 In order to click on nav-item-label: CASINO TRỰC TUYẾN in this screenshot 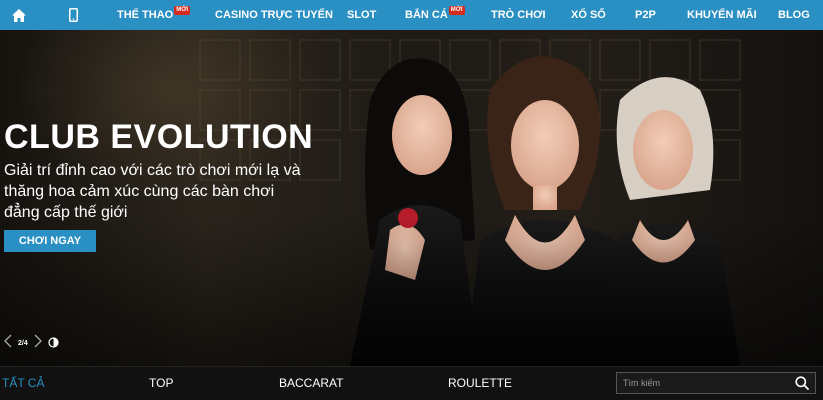, I will do `click(274, 15)`.